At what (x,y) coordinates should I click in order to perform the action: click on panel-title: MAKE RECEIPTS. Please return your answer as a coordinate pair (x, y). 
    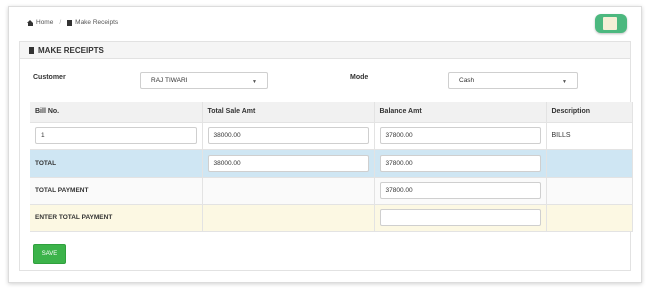
    Looking at the image, I should click on (71, 50).